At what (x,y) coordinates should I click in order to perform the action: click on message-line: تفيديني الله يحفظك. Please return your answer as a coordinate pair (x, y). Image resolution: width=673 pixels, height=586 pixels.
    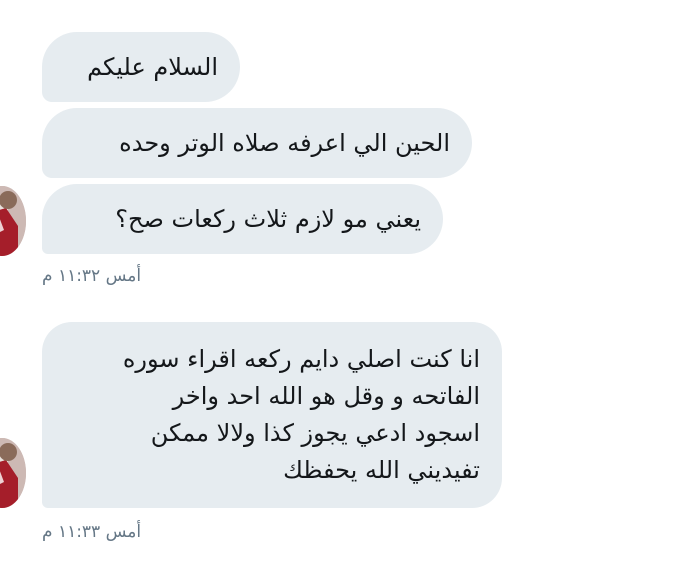
    Looking at the image, I should click on (381, 470).